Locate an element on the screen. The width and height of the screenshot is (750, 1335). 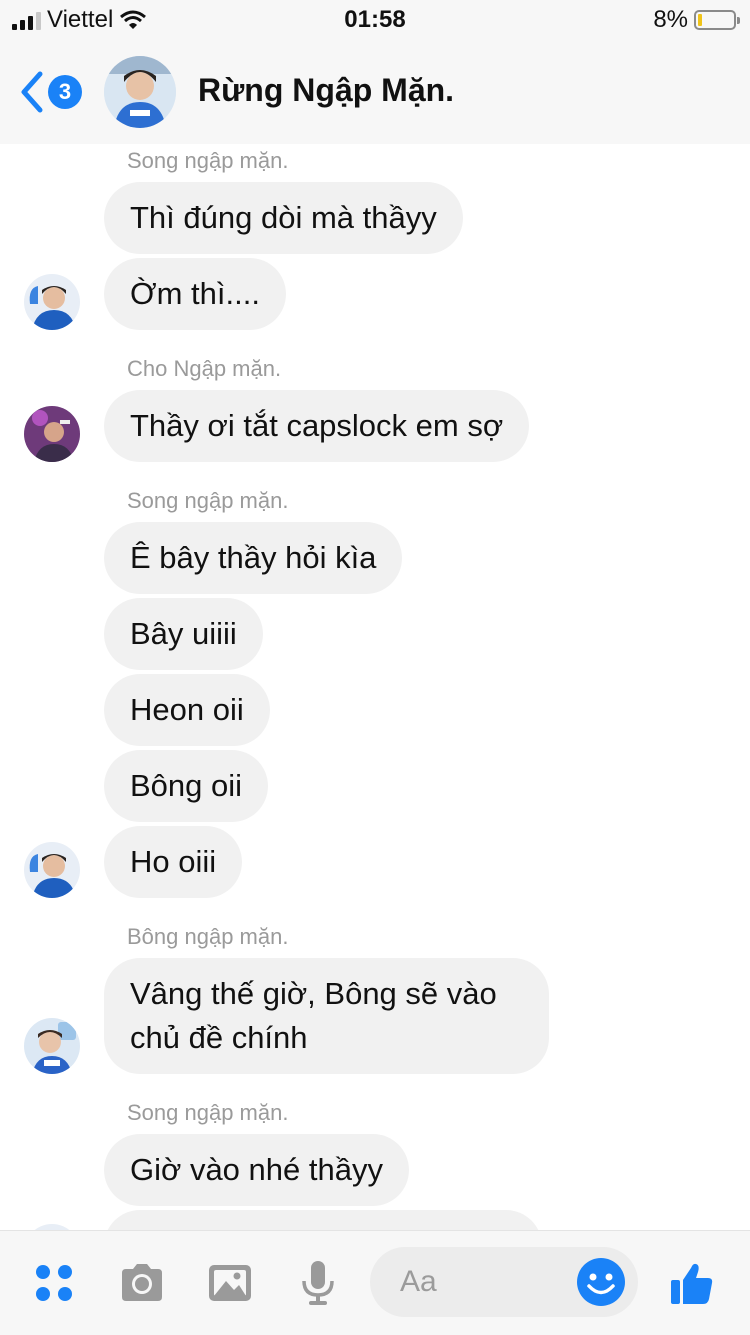
message-composer: Aa is located at coordinates (375, 1282).